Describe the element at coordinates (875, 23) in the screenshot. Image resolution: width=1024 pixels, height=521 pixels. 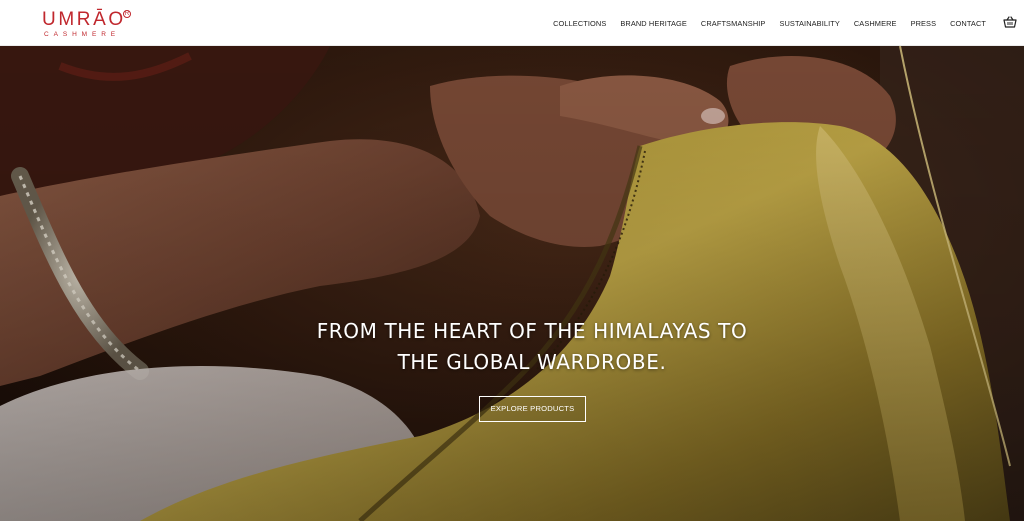
I see `nav-item-cashmere: CASHMERE` at that location.